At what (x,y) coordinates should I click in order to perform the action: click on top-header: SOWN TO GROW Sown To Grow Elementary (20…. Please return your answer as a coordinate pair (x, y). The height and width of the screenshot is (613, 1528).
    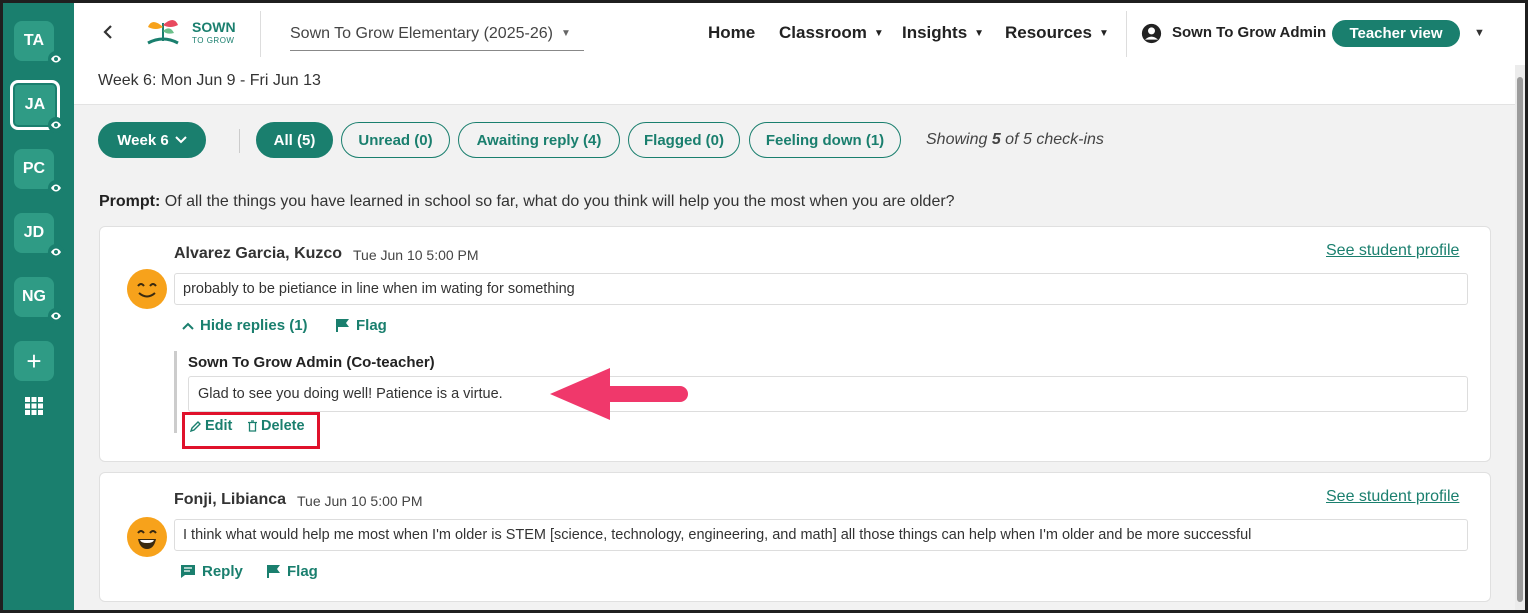
    Looking at the image, I should click on (799, 34).